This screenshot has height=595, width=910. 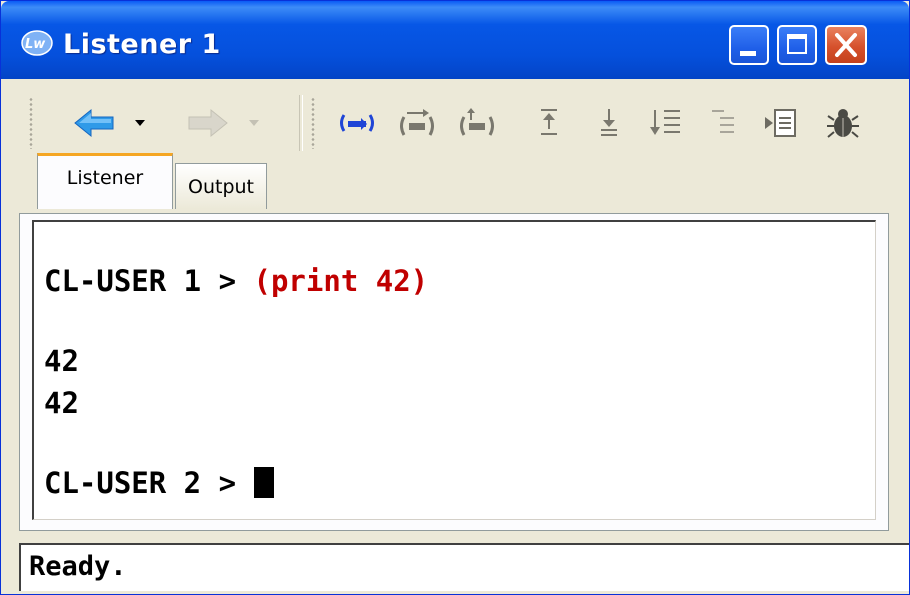 I want to click on evaluate-previous-button, so click(x=477, y=123).